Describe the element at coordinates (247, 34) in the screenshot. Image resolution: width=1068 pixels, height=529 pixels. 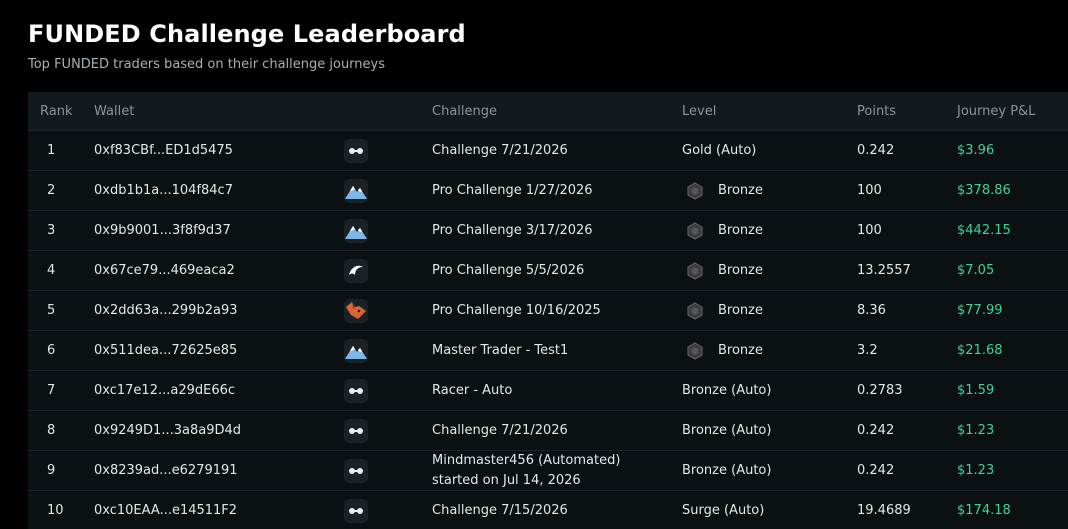
I see `page-title: FUNDED Challenge Leaderboard` at that location.